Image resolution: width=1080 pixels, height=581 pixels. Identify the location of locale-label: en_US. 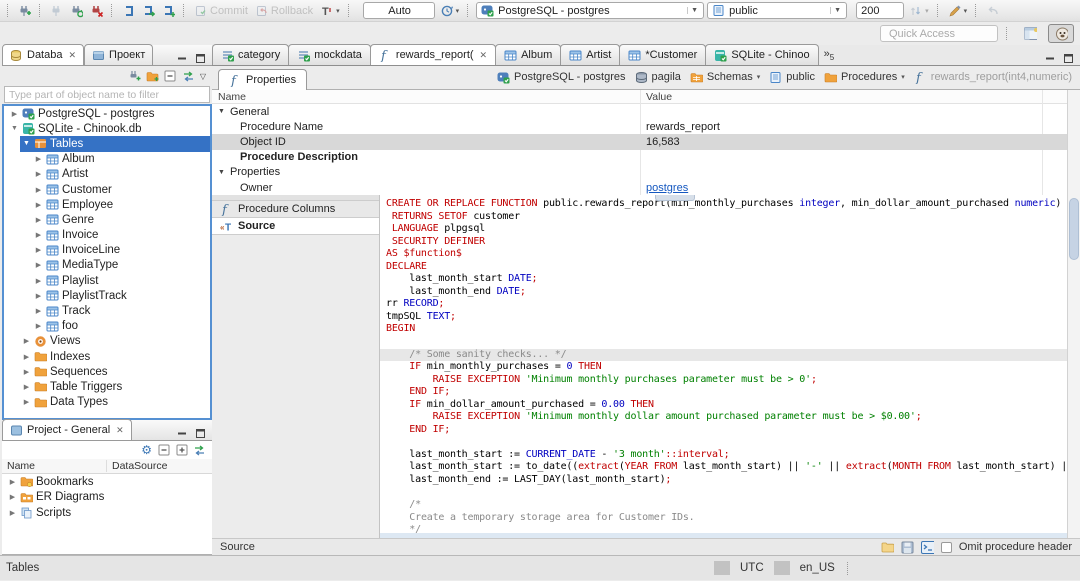
(817, 568).